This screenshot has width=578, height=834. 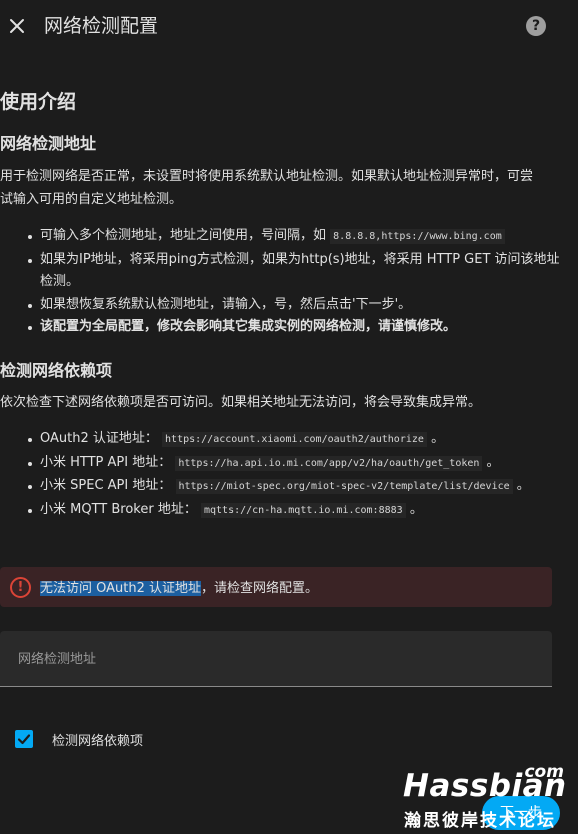 I want to click on dependency-section-heading: 检测网络依赖项, so click(x=56, y=370).